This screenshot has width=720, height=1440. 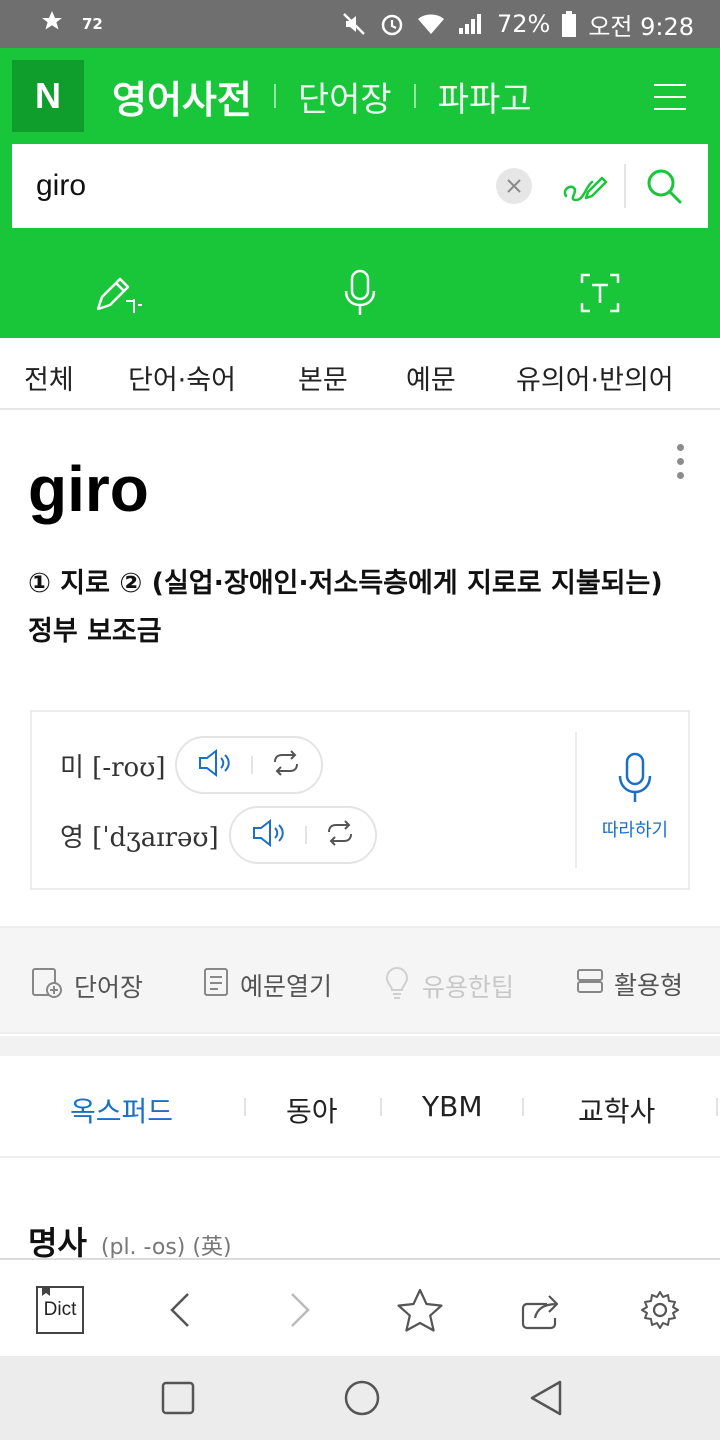 What do you see at coordinates (48, 96) in the screenshot?
I see `naver-logo: N` at bounding box center [48, 96].